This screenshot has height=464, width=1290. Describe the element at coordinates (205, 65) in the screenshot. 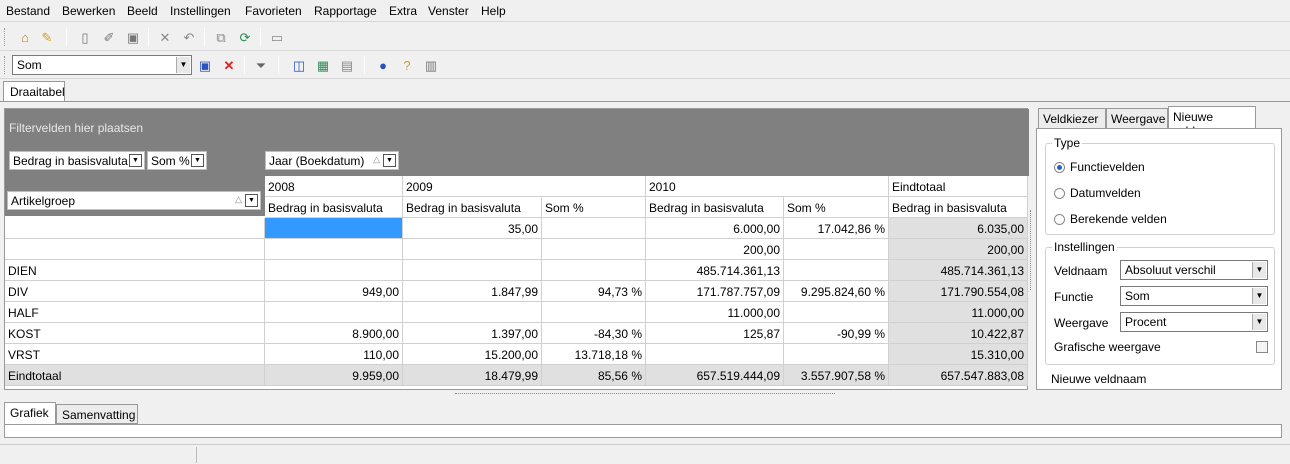

I see `save-layout-icon: ▣` at that location.